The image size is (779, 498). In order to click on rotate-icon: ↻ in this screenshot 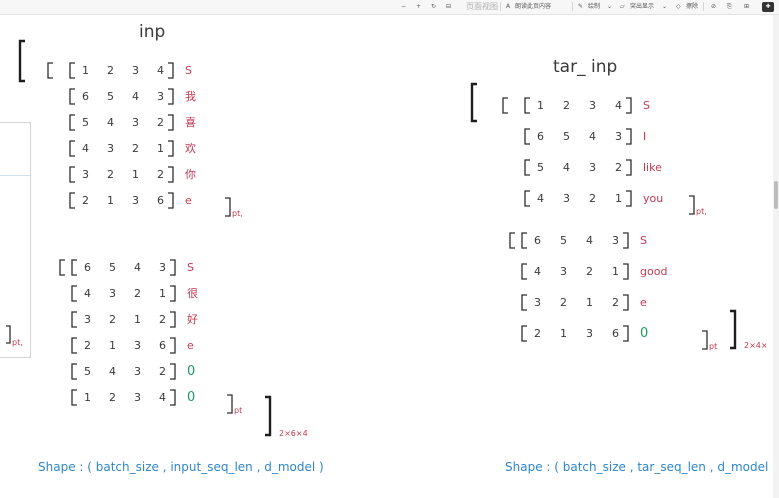, I will do `click(433, 7)`.